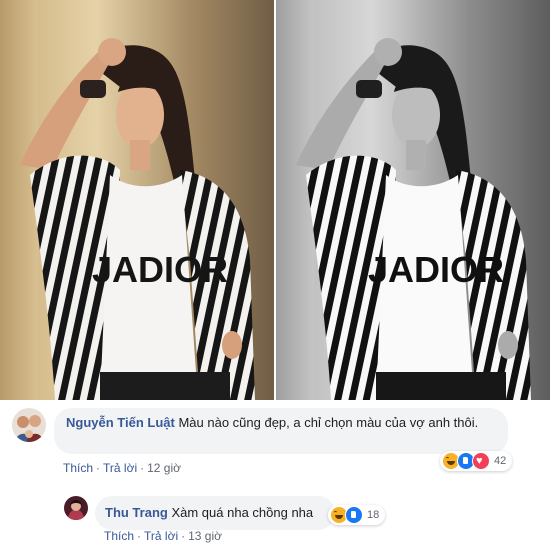  What do you see at coordinates (205, 536) in the screenshot?
I see `comment-timestamp: 13 giờ` at bounding box center [205, 536].